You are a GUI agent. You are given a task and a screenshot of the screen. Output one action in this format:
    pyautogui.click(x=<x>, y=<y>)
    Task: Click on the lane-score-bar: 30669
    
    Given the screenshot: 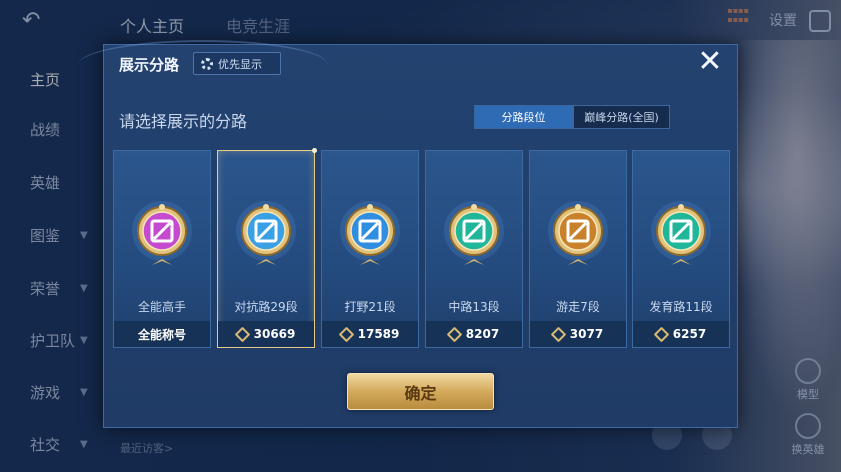 What is the action you would take?
    pyautogui.click(x=266, y=334)
    